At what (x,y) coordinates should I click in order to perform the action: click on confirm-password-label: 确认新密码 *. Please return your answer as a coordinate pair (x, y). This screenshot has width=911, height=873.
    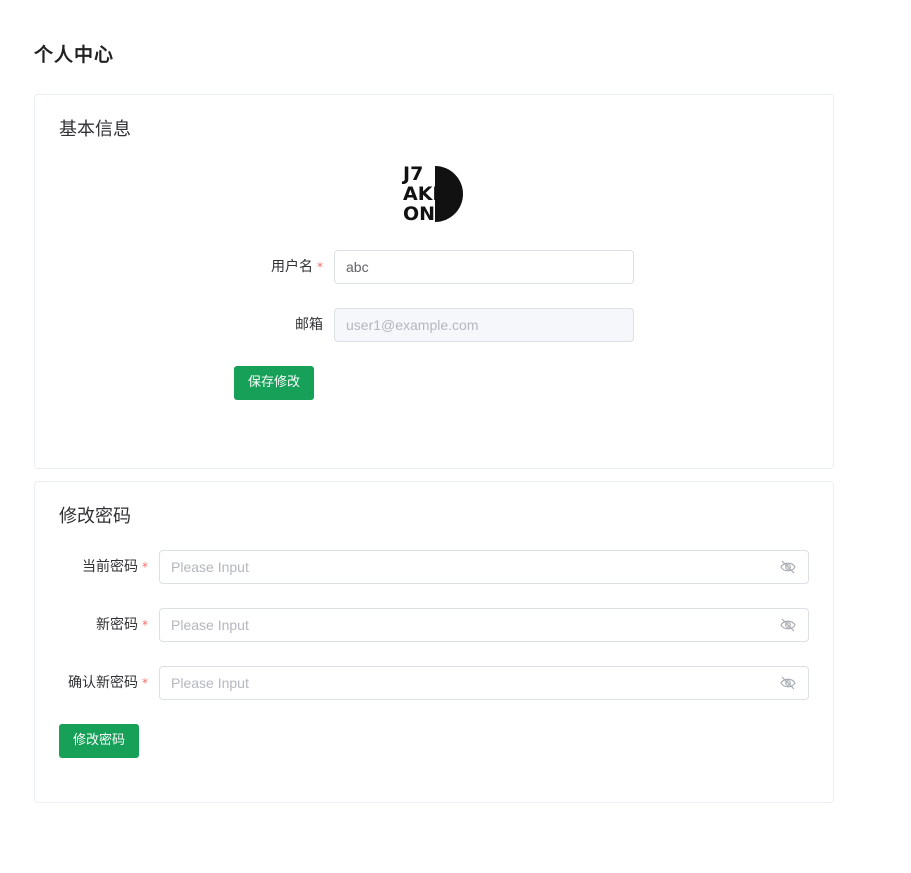
    Looking at the image, I should click on (108, 683).